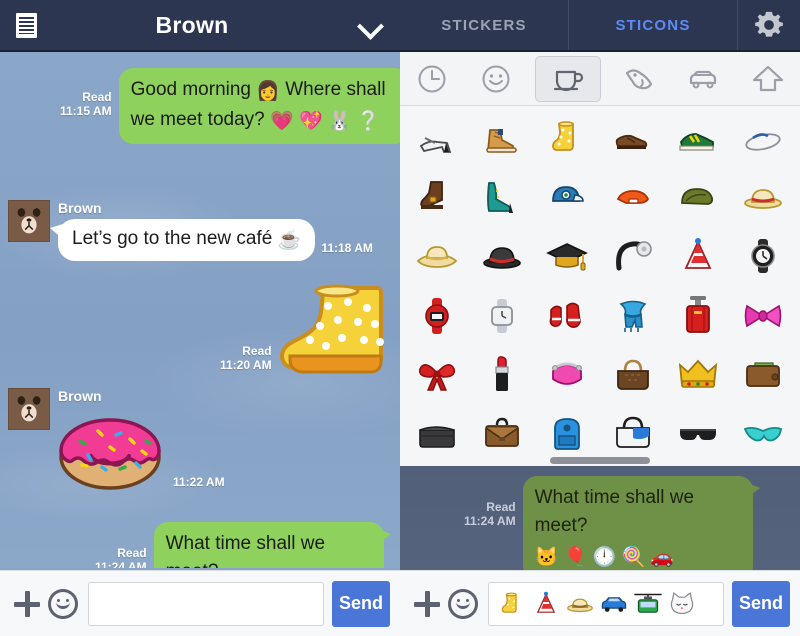 The image size is (800, 636). Describe the element at coordinates (614, 604) in the screenshot. I see `blue-car-icon` at that location.